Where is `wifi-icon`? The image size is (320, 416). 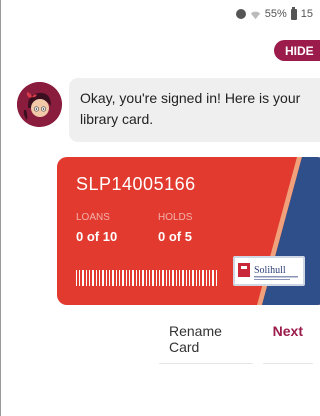
wifi-icon is located at coordinates (255, 15).